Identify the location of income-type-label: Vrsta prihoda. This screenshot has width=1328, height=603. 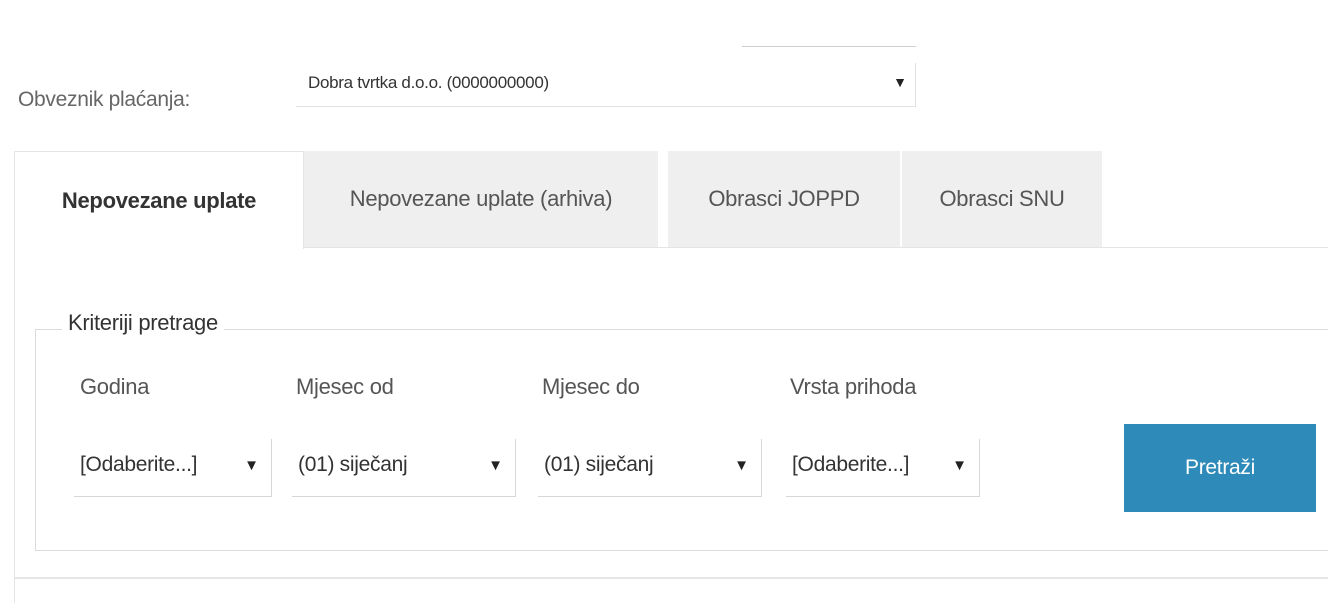
(853, 386).